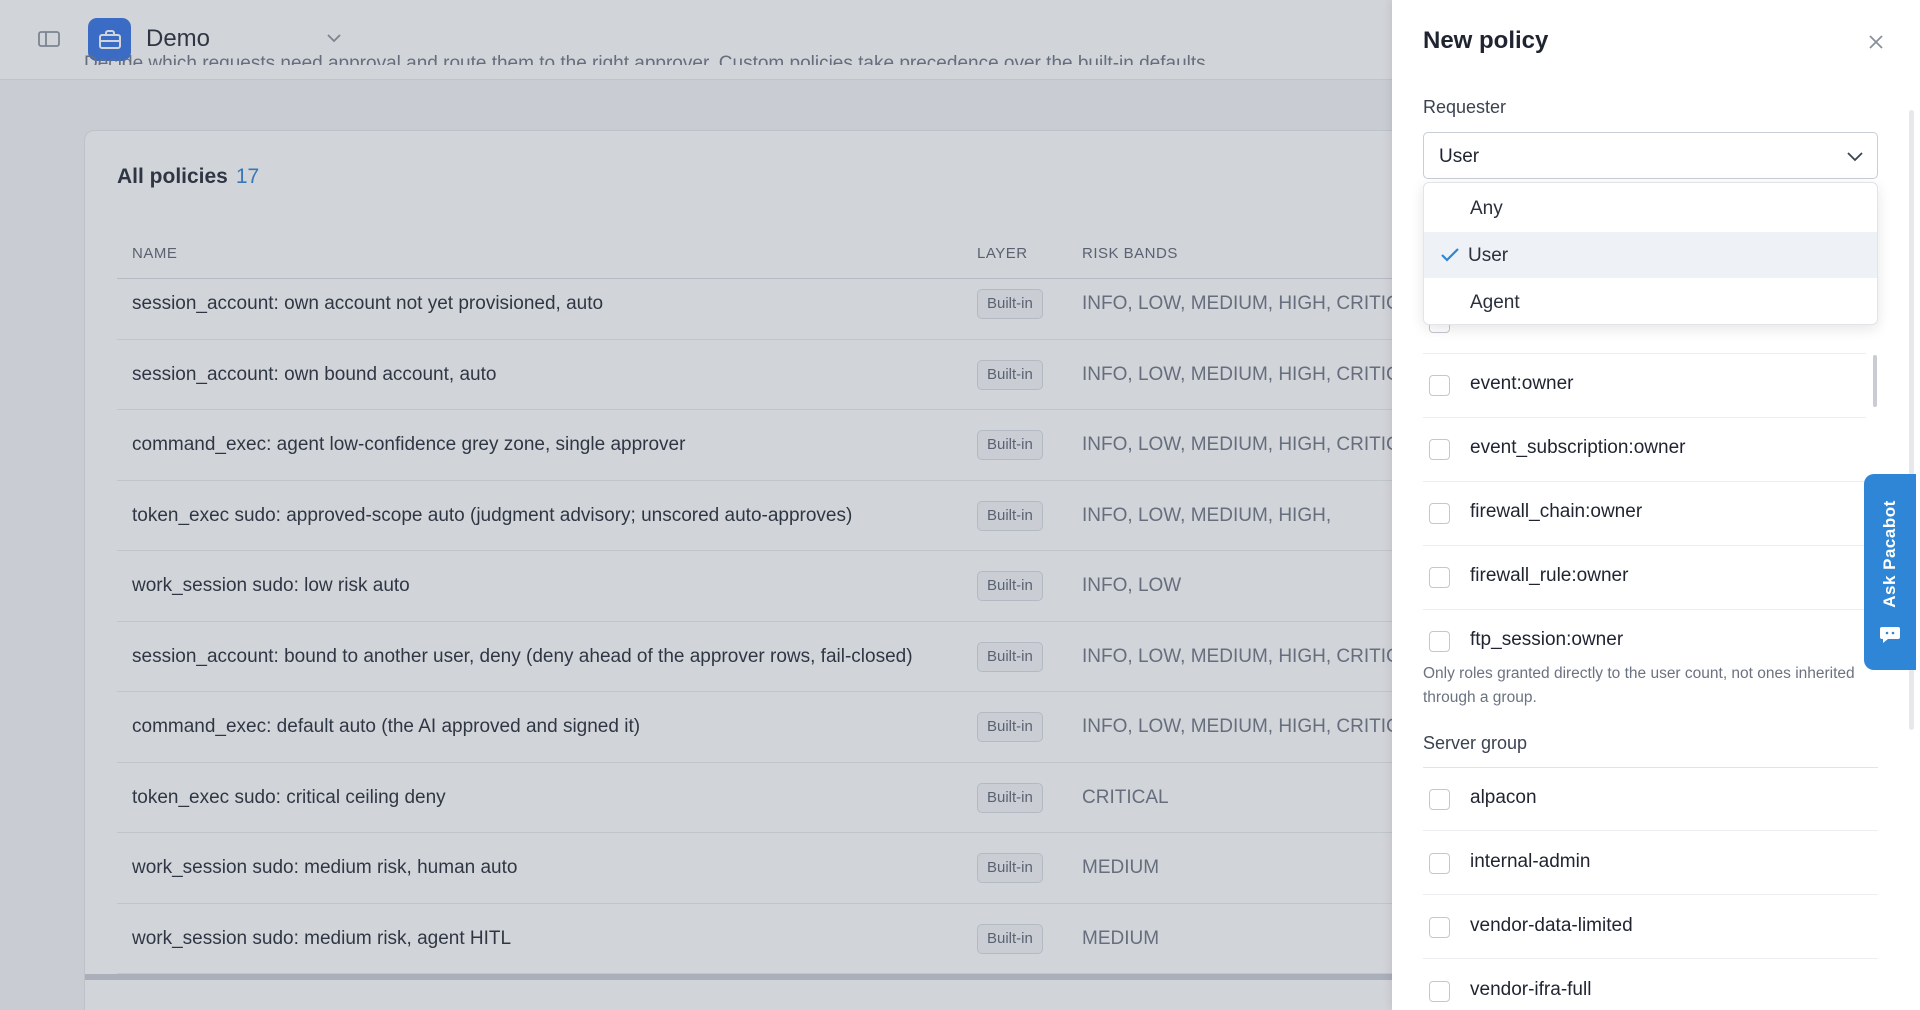 The image size is (1920, 1010). Describe the element at coordinates (1650, 799) in the screenshot. I see `server-group-item: alpacon` at that location.